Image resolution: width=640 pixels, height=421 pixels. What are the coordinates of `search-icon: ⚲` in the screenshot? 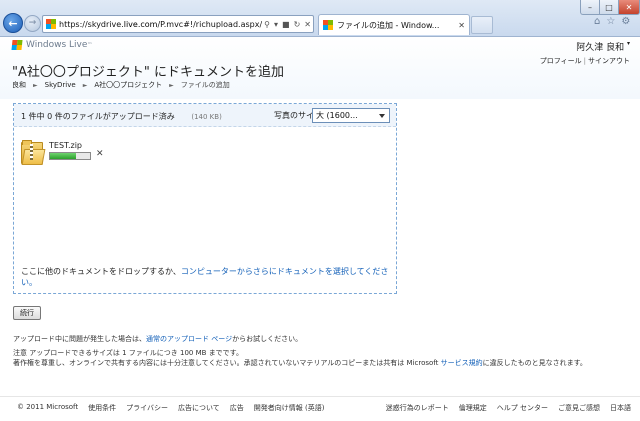 It's located at (267, 24).